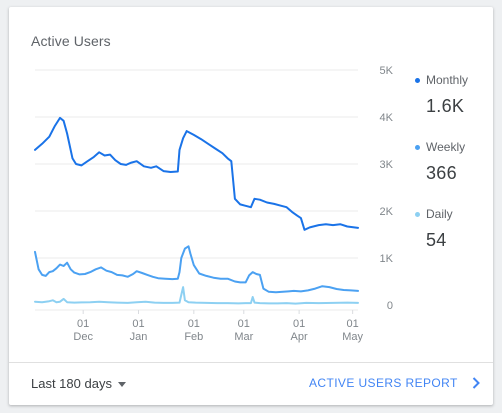  What do you see at coordinates (139, 337) in the screenshot?
I see `x-tick-month: Jan` at bounding box center [139, 337].